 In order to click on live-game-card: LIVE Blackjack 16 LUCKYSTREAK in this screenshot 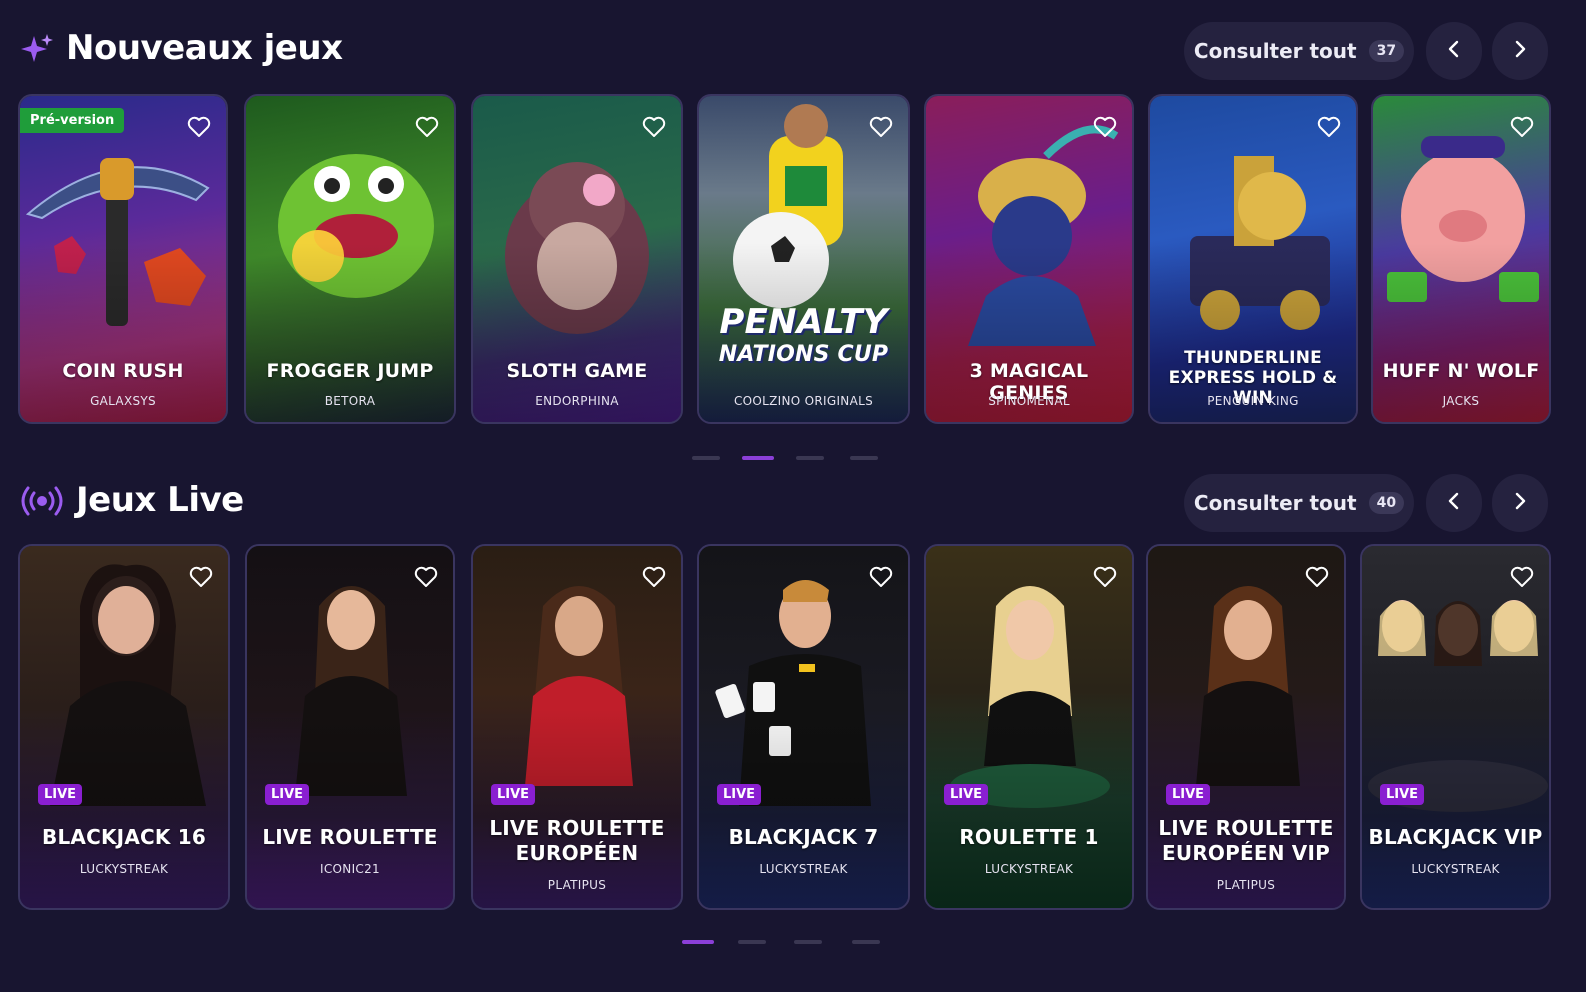, I will do `click(124, 727)`.